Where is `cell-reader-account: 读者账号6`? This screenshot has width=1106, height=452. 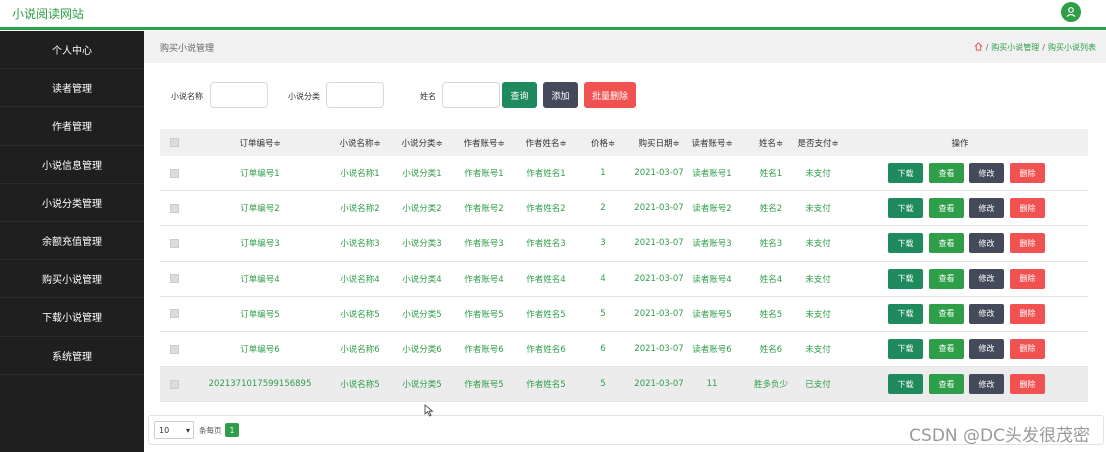 cell-reader-account: 读者账号6 is located at coordinates (712, 350).